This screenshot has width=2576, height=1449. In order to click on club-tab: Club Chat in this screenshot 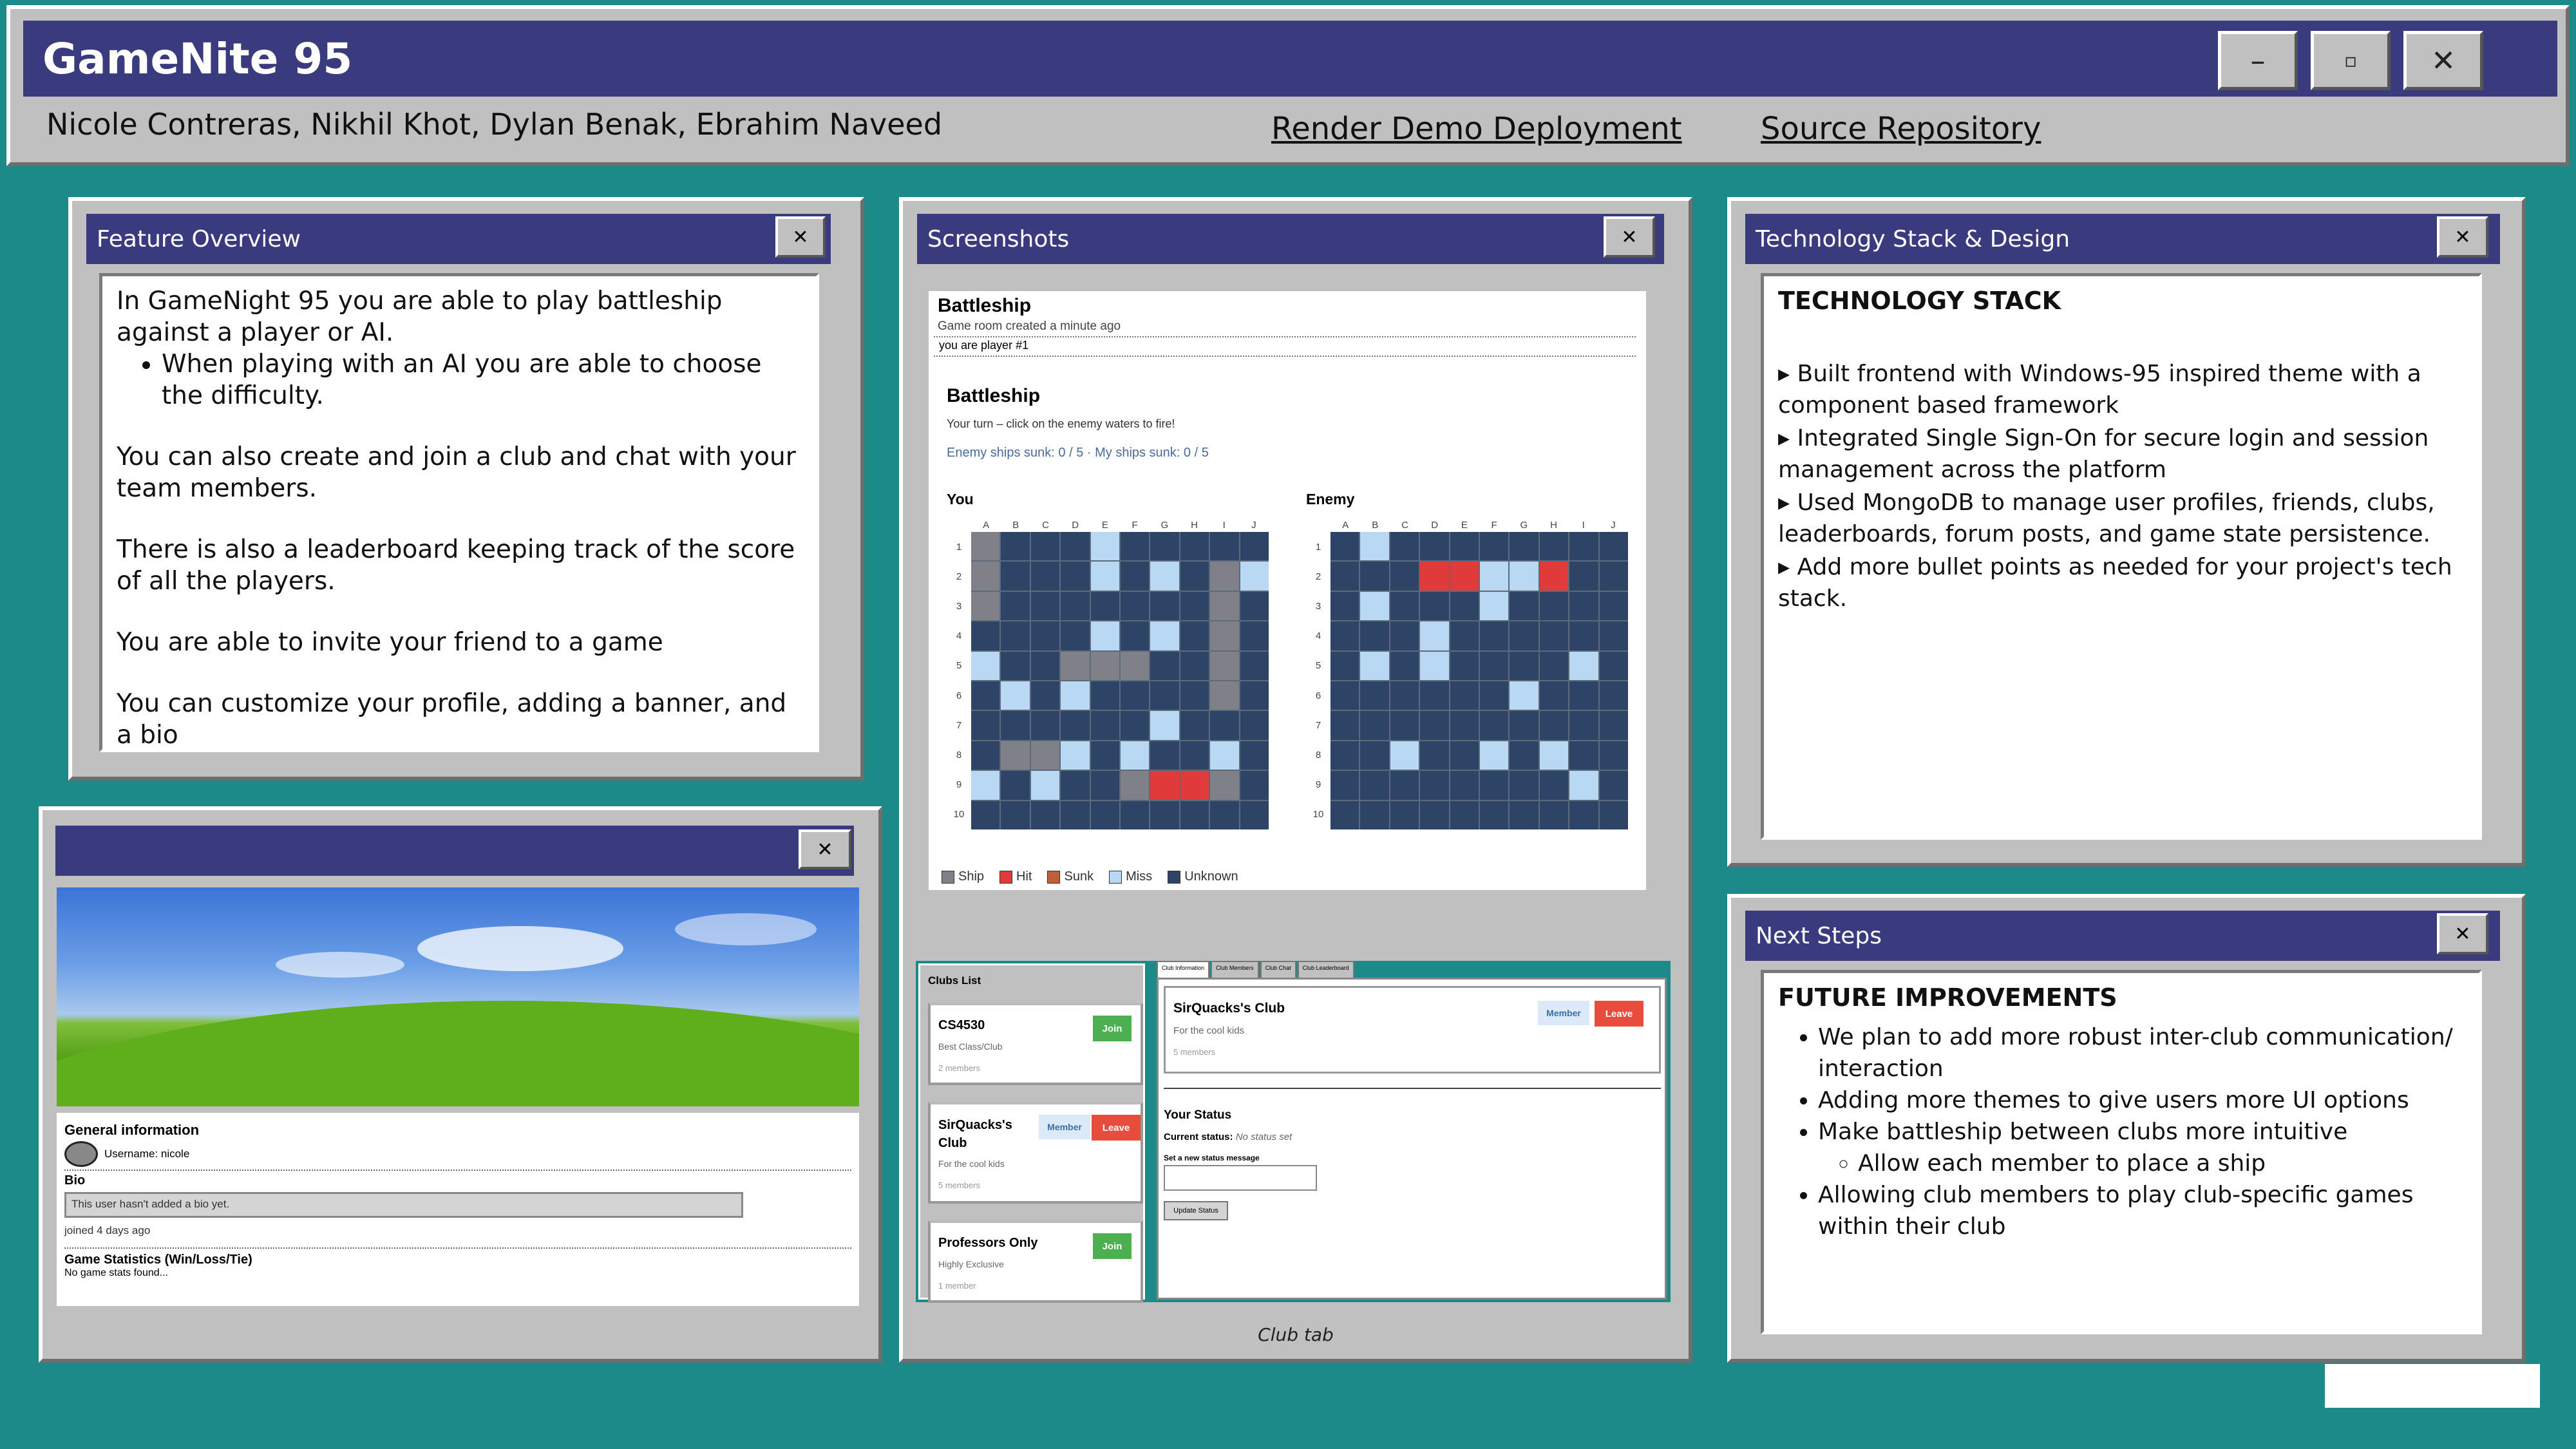, I will do `click(1278, 970)`.